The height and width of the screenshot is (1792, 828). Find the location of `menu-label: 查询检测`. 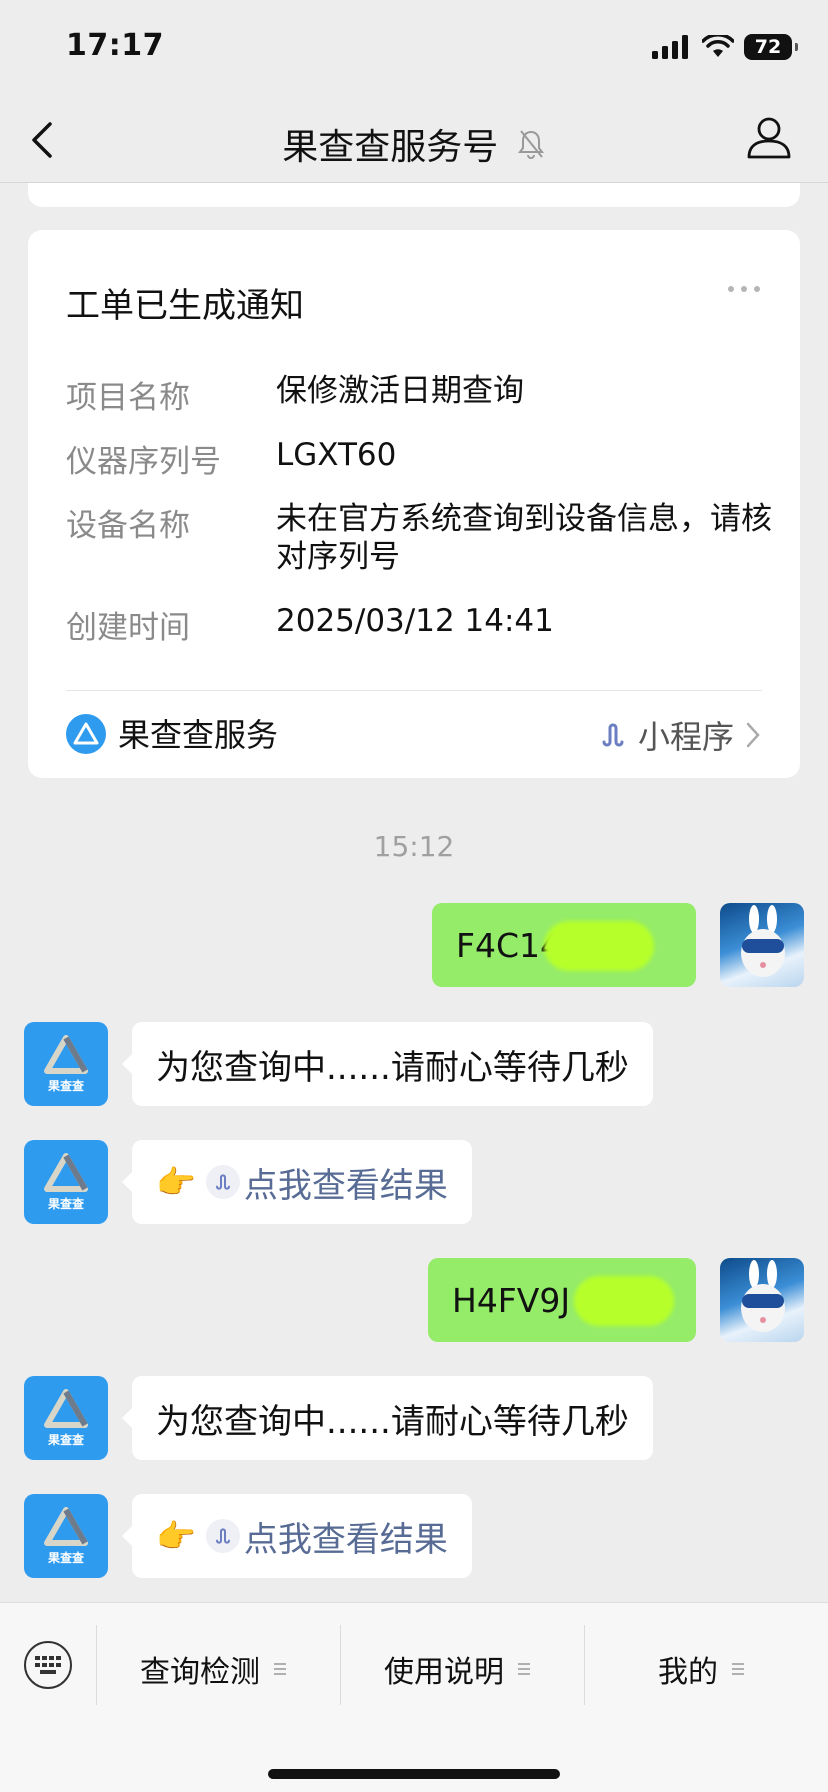

menu-label: 查询检测 is located at coordinates (200, 1672).